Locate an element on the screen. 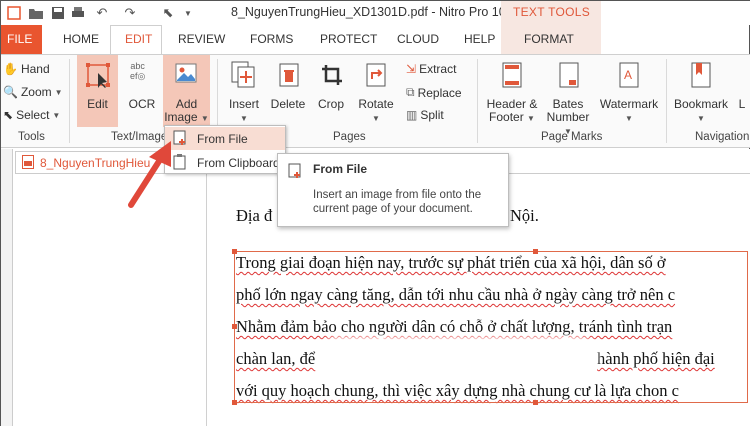 The height and width of the screenshot is (426, 750). crop-icon is located at coordinates (332, 76).